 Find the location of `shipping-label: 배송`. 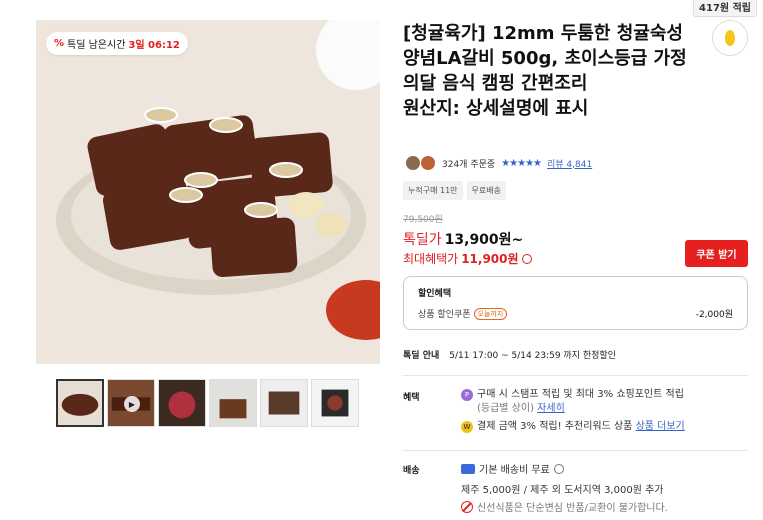

shipping-label: 배송 is located at coordinates (411, 471).